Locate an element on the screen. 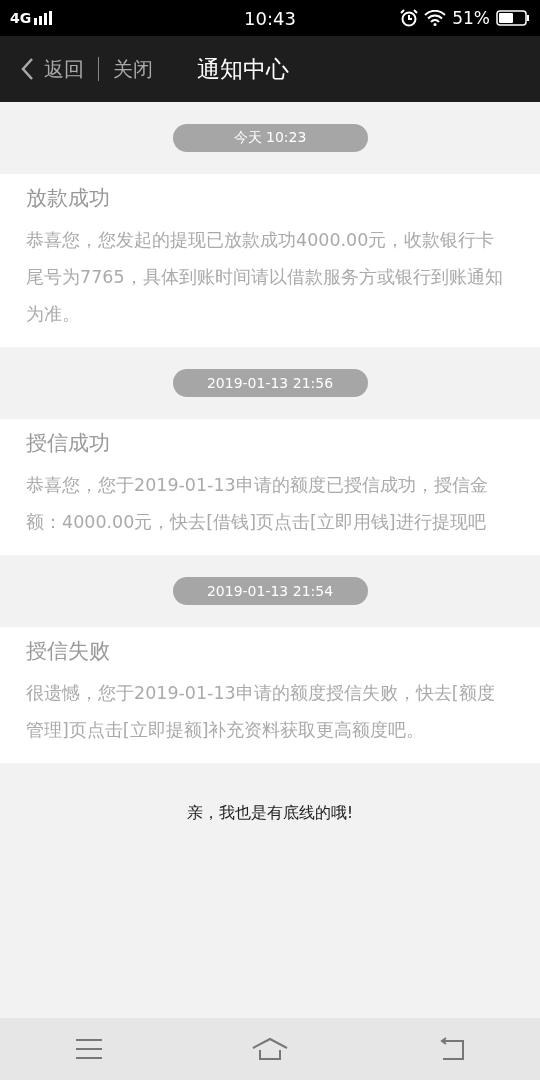 Image resolution: width=540 pixels, height=1080 pixels. notification-text: 恭喜您，您发起的提现已放款成功4000.00元，收款银行卡尾号为7765，具体到账时间请以借款服务方或银行到账通知为准。 is located at coordinates (265, 277).